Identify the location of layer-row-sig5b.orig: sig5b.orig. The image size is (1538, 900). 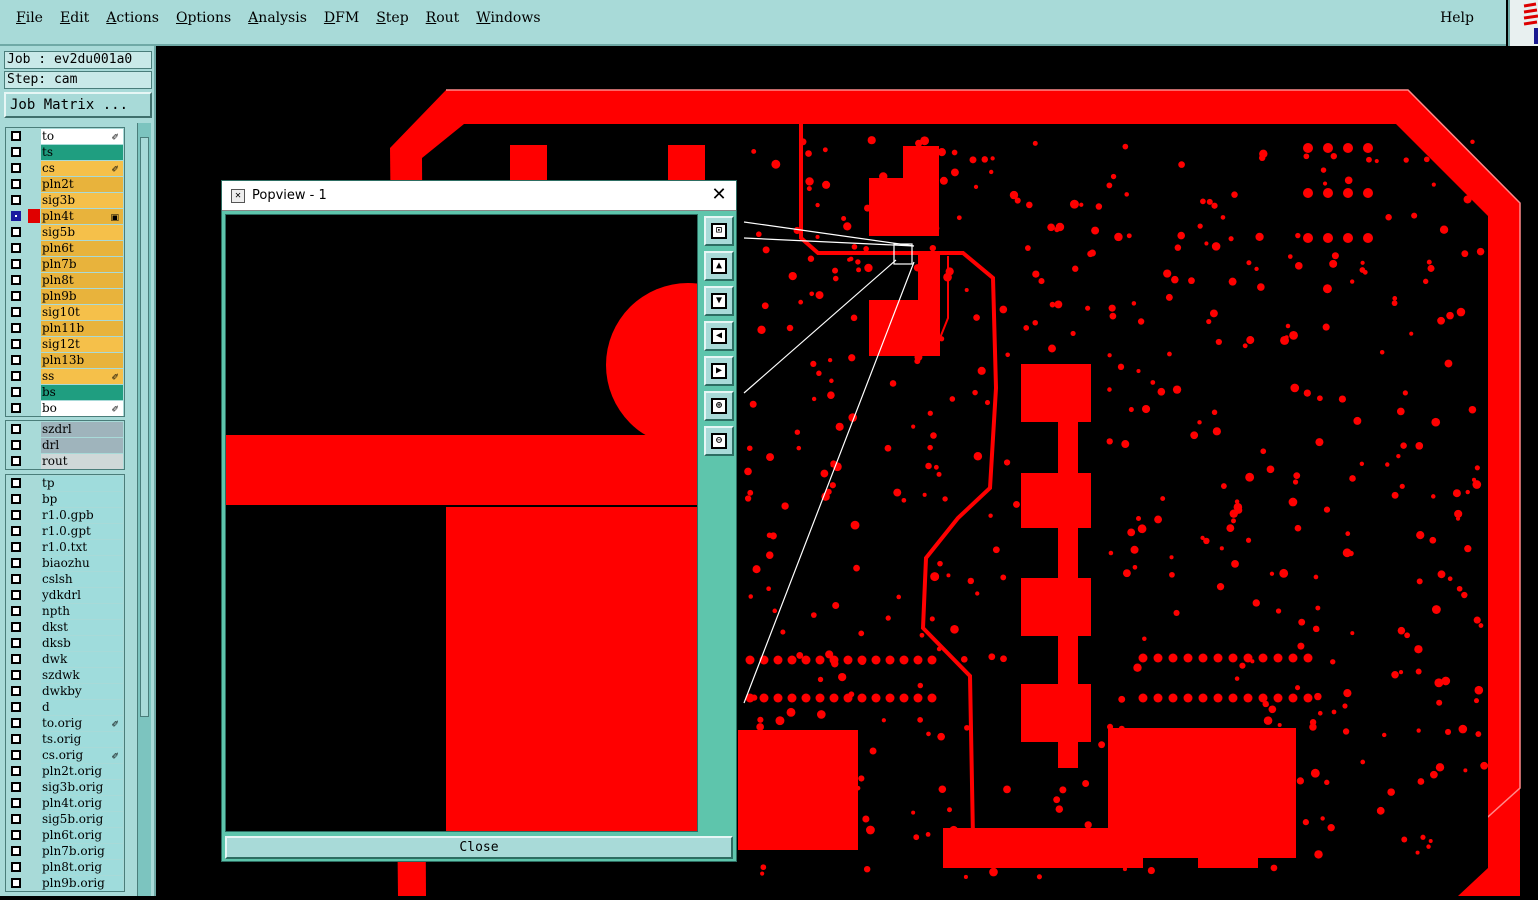
(65, 819).